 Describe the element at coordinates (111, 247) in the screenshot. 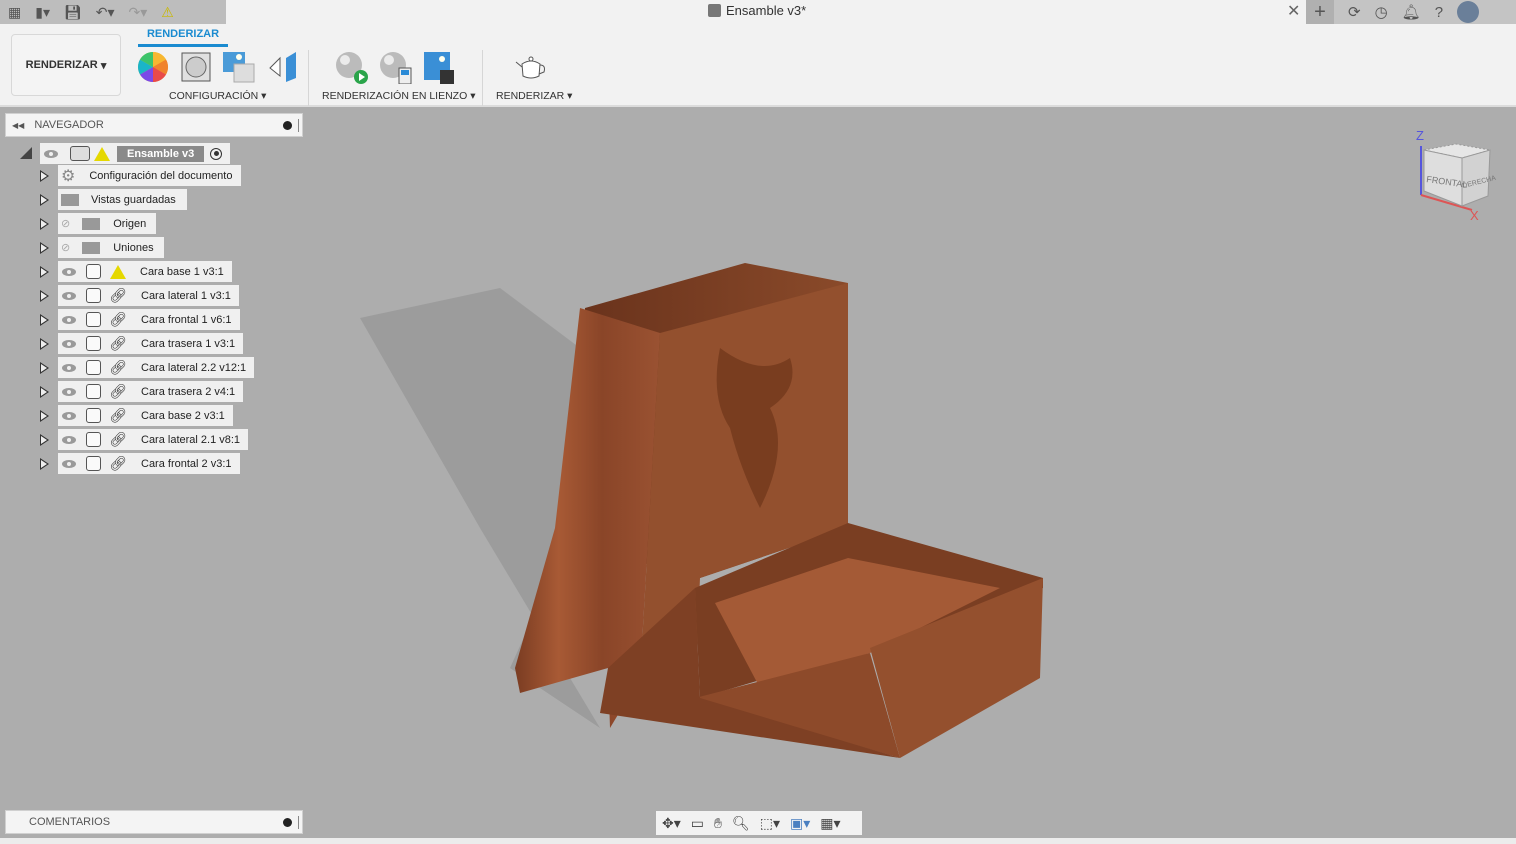

I see `tree-item: ⊘ Uniones` at that location.